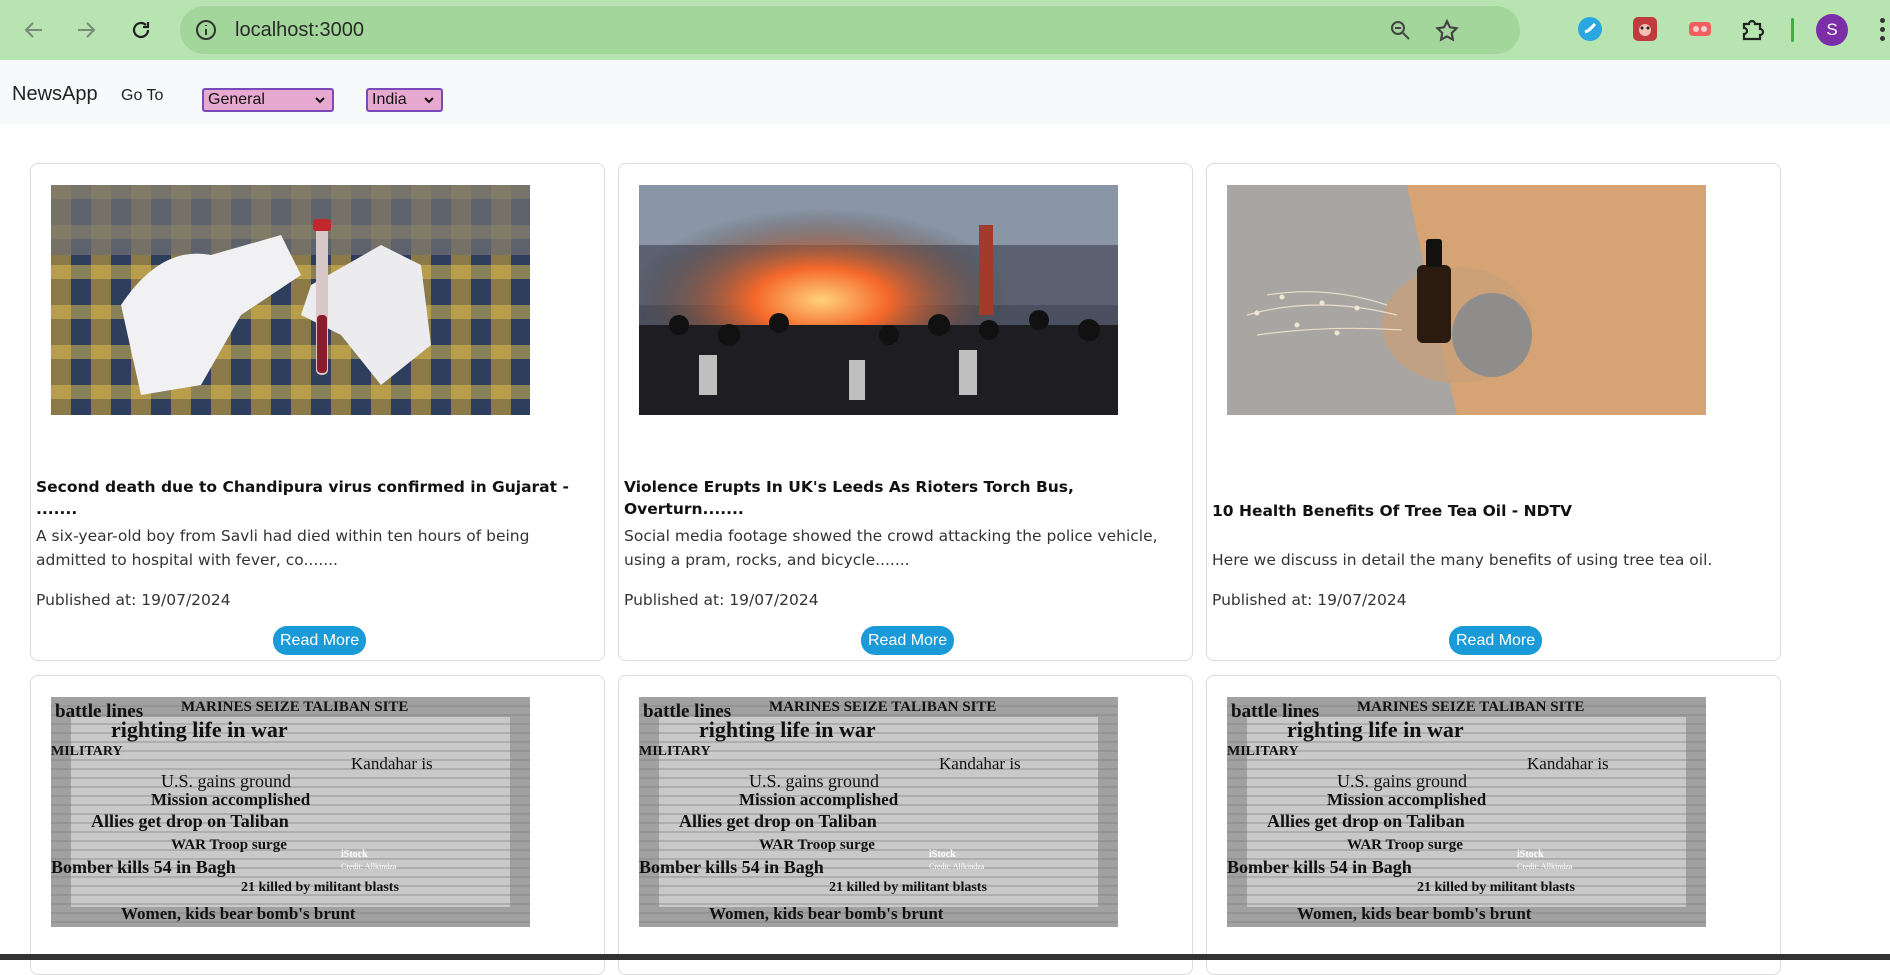 This screenshot has height=975, width=1890. Describe the element at coordinates (945, 92) in the screenshot. I see `app-navbar: NewsApp Go To General India` at that location.